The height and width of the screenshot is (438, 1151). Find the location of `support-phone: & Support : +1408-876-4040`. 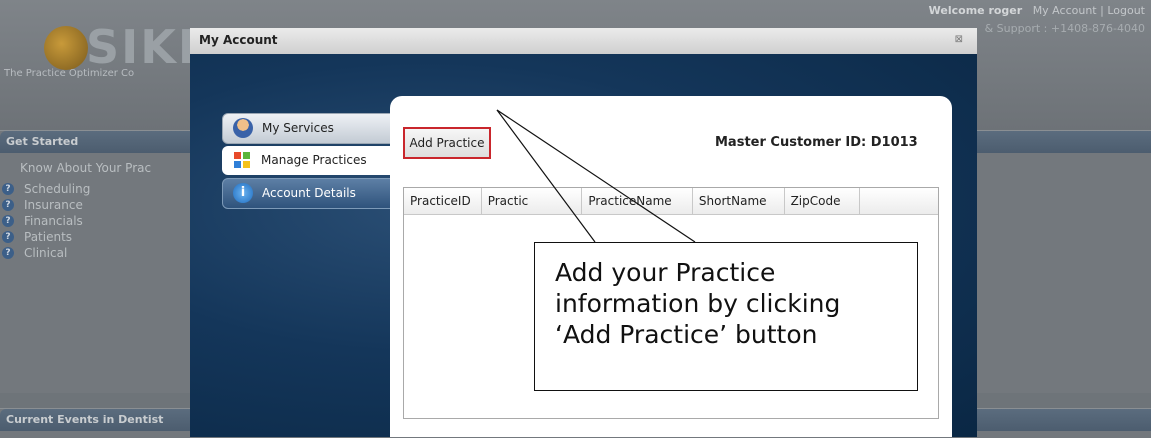

support-phone: & Support : +1408-876-4040 is located at coordinates (1064, 28).